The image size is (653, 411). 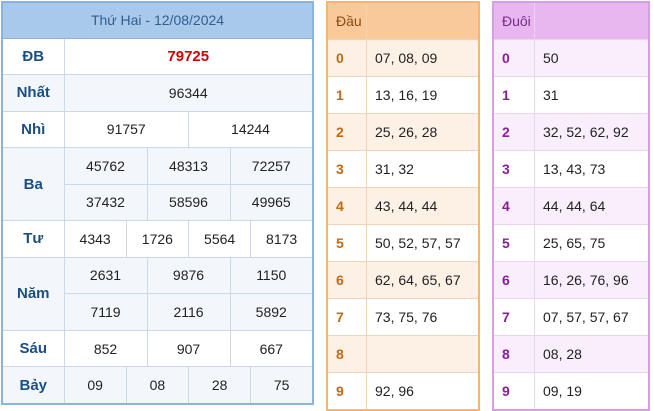 I want to click on prize-label: Nhì, so click(x=33, y=129).